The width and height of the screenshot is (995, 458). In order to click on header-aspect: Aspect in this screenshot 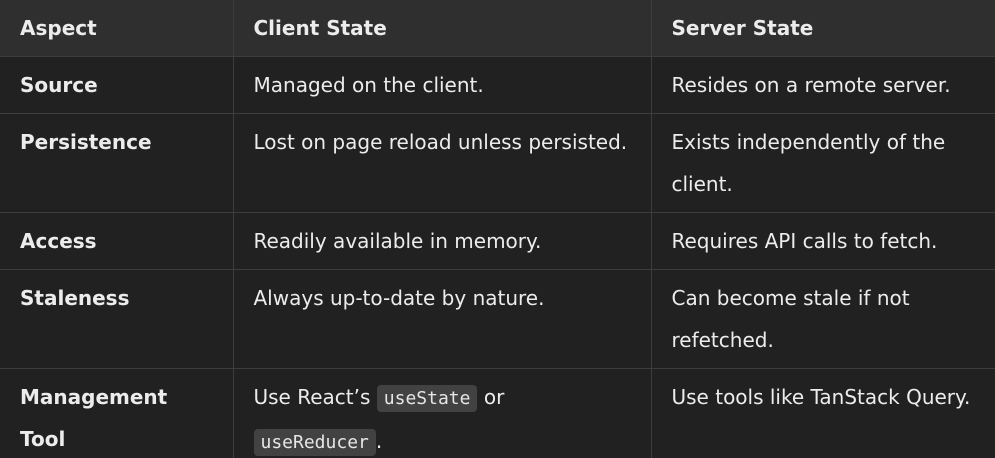, I will do `click(117, 28)`.